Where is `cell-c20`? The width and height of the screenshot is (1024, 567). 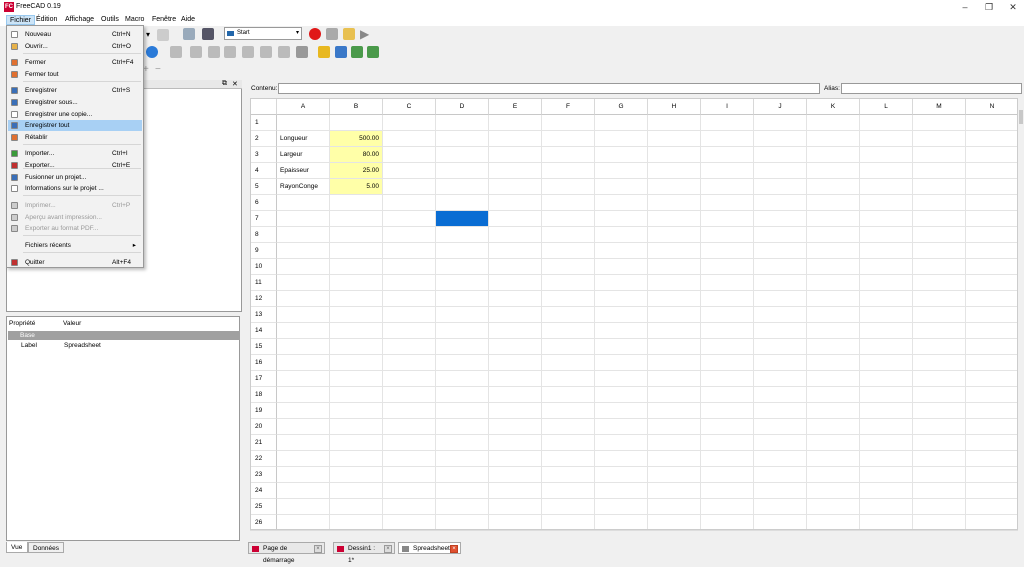 cell-c20 is located at coordinates (409, 427).